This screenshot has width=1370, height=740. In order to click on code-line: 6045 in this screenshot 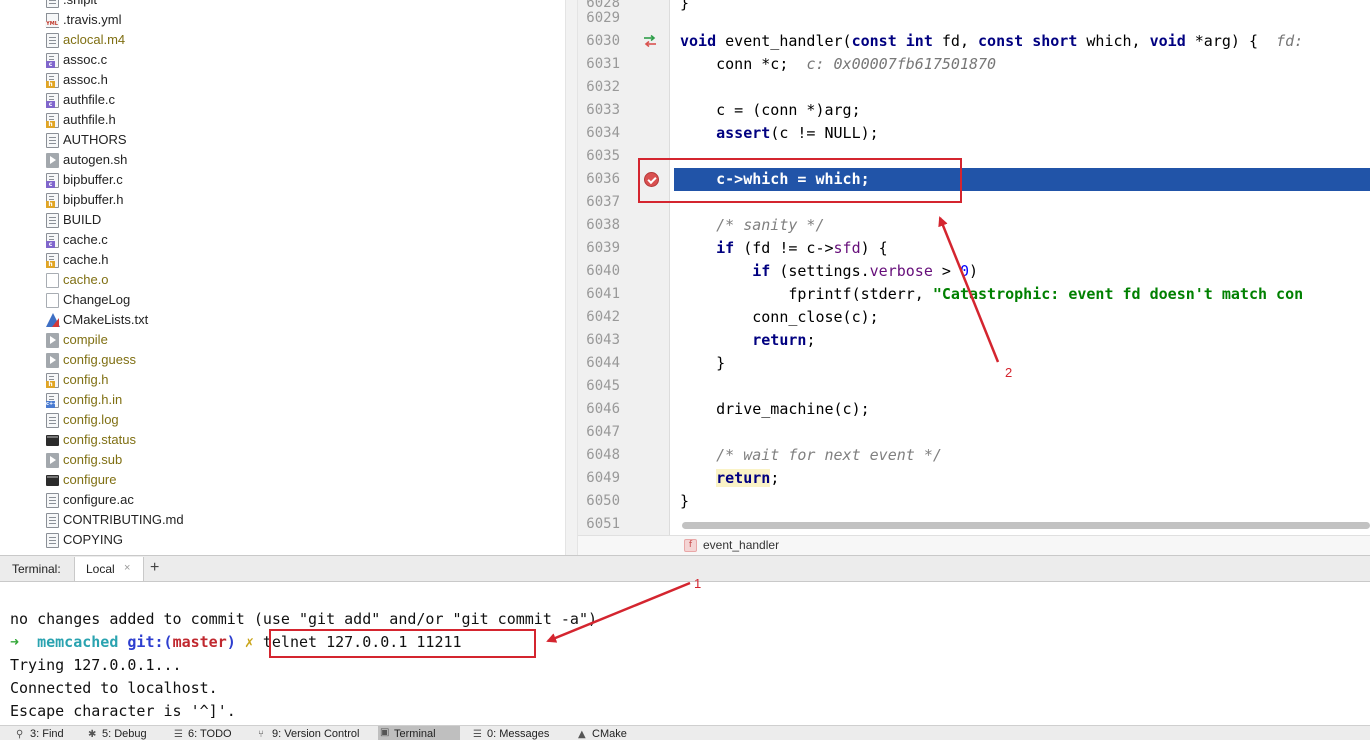, I will do `click(974, 386)`.